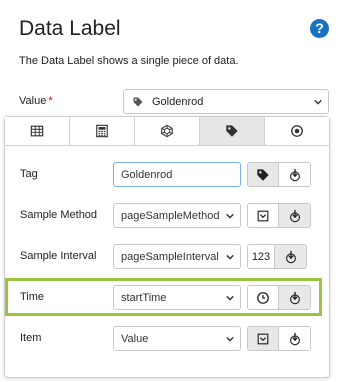 This screenshot has width=352, height=382. What do you see at coordinates (33, 101) in the screenshot?
I see `value-label-text: Value` at bounding box center [33, 101].